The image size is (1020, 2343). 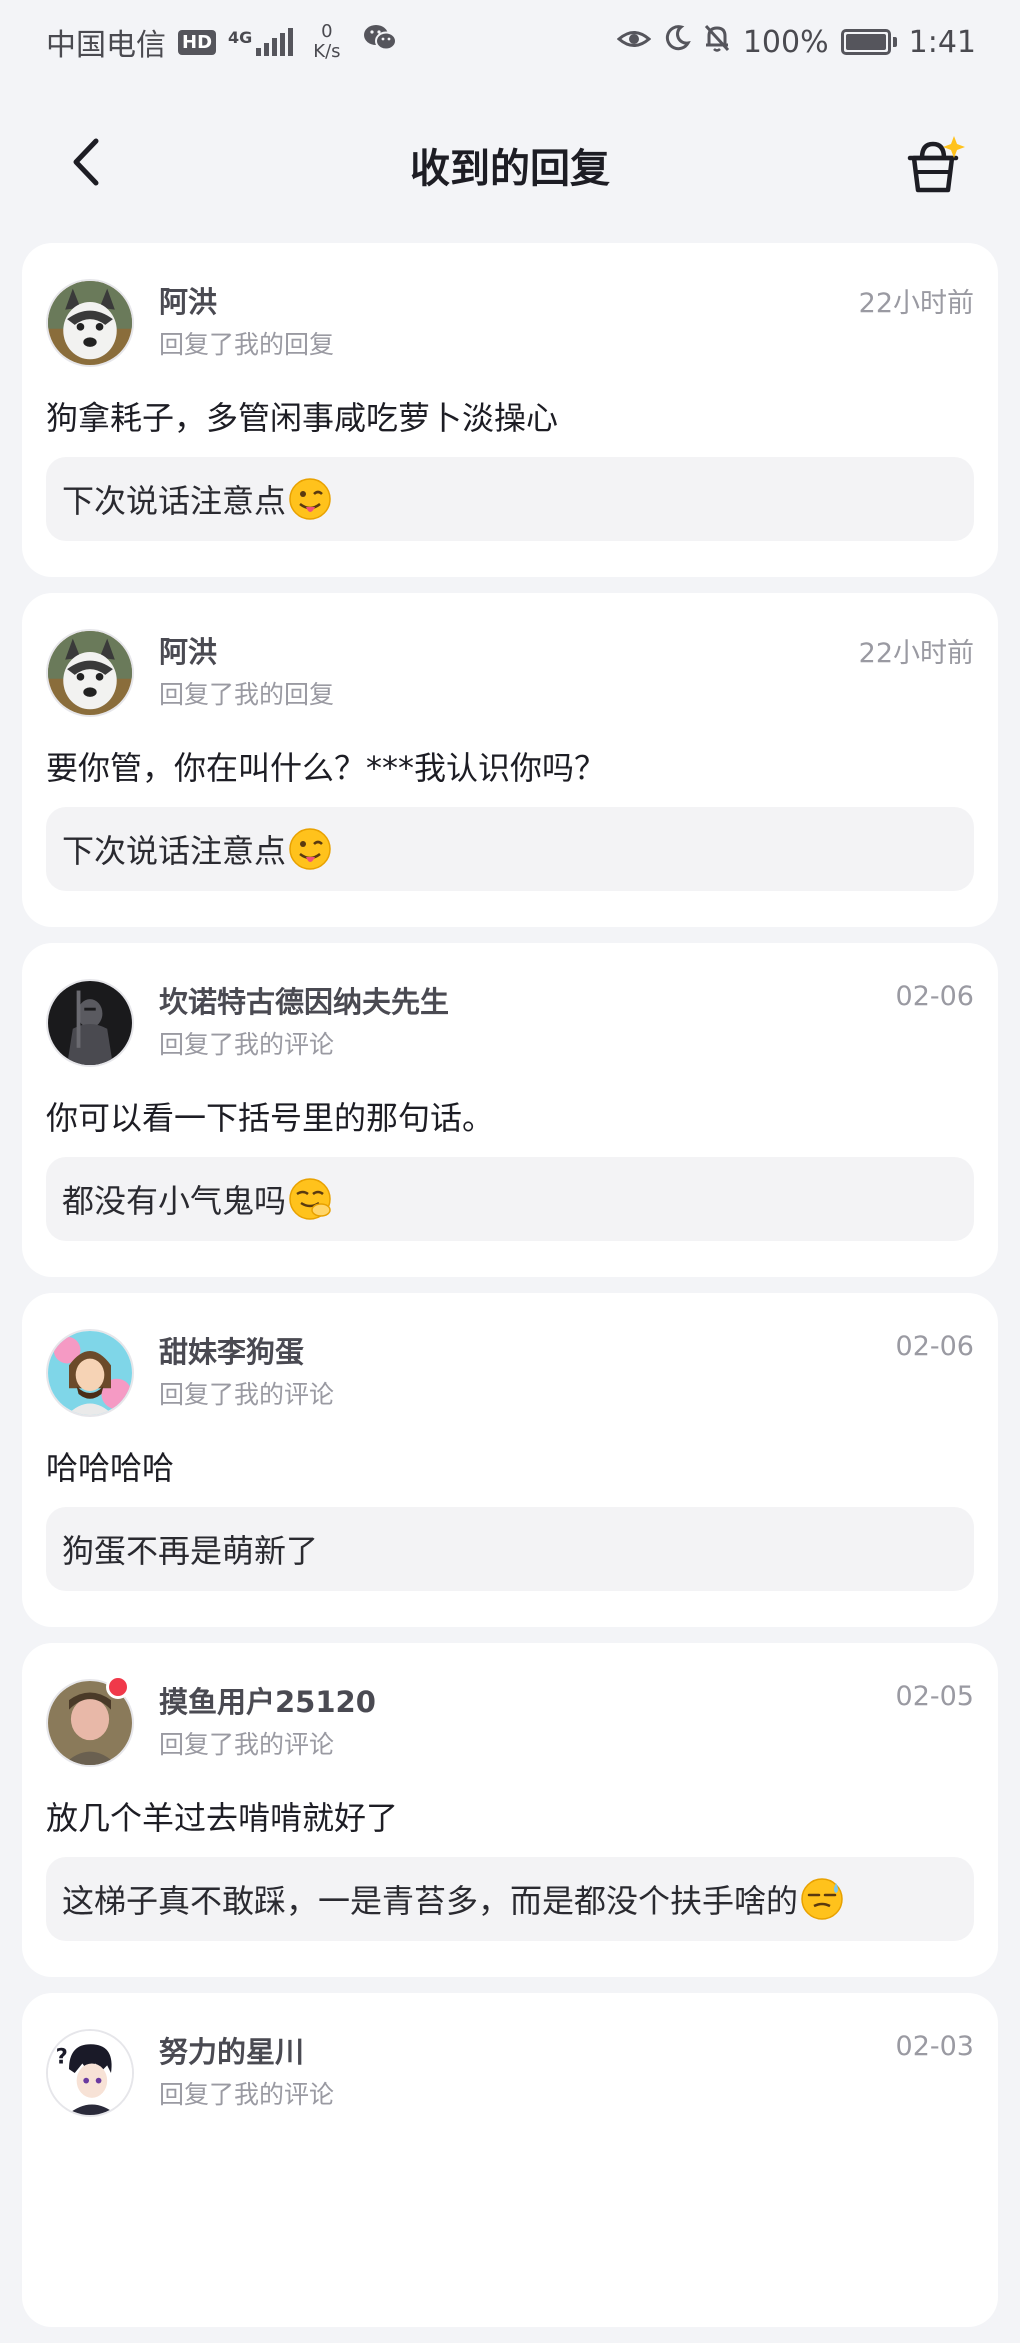 What do you see at coordinates (785, 42) in the screenshot?
I see `battery-percent: 100%` at bounding box center [785, 42].